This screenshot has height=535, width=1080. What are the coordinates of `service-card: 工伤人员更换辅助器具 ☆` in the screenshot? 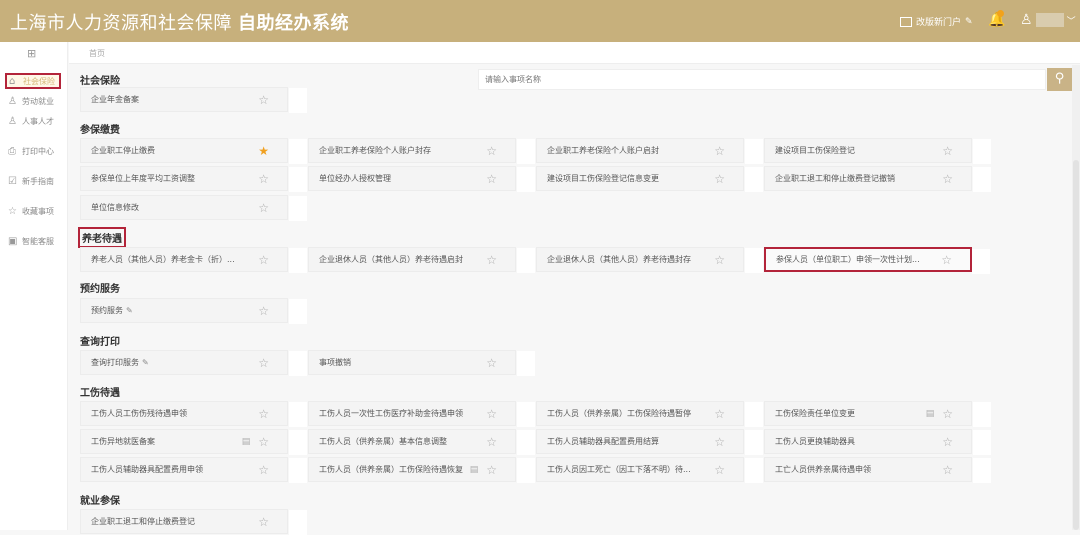 It's located at (877, 442).